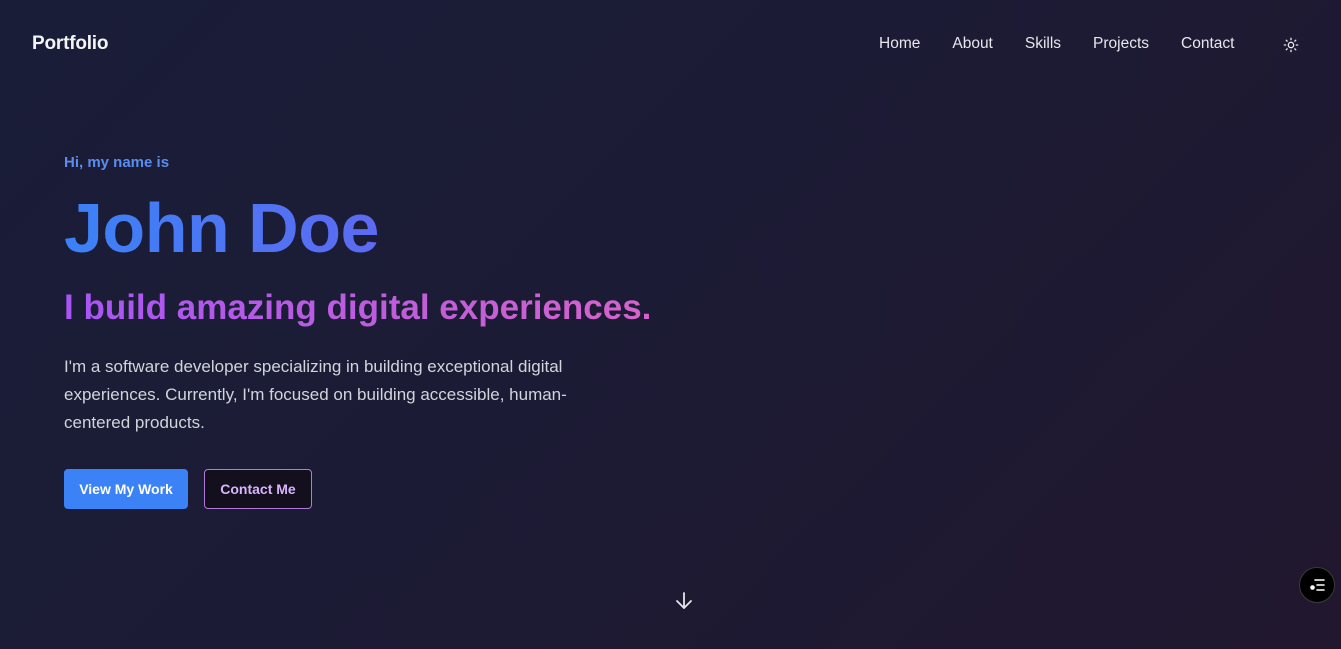  Describe the element at coordinates (374, 308) in the screenshot. I see `hero-tagline: I build amazing digital experiences.` at that location.